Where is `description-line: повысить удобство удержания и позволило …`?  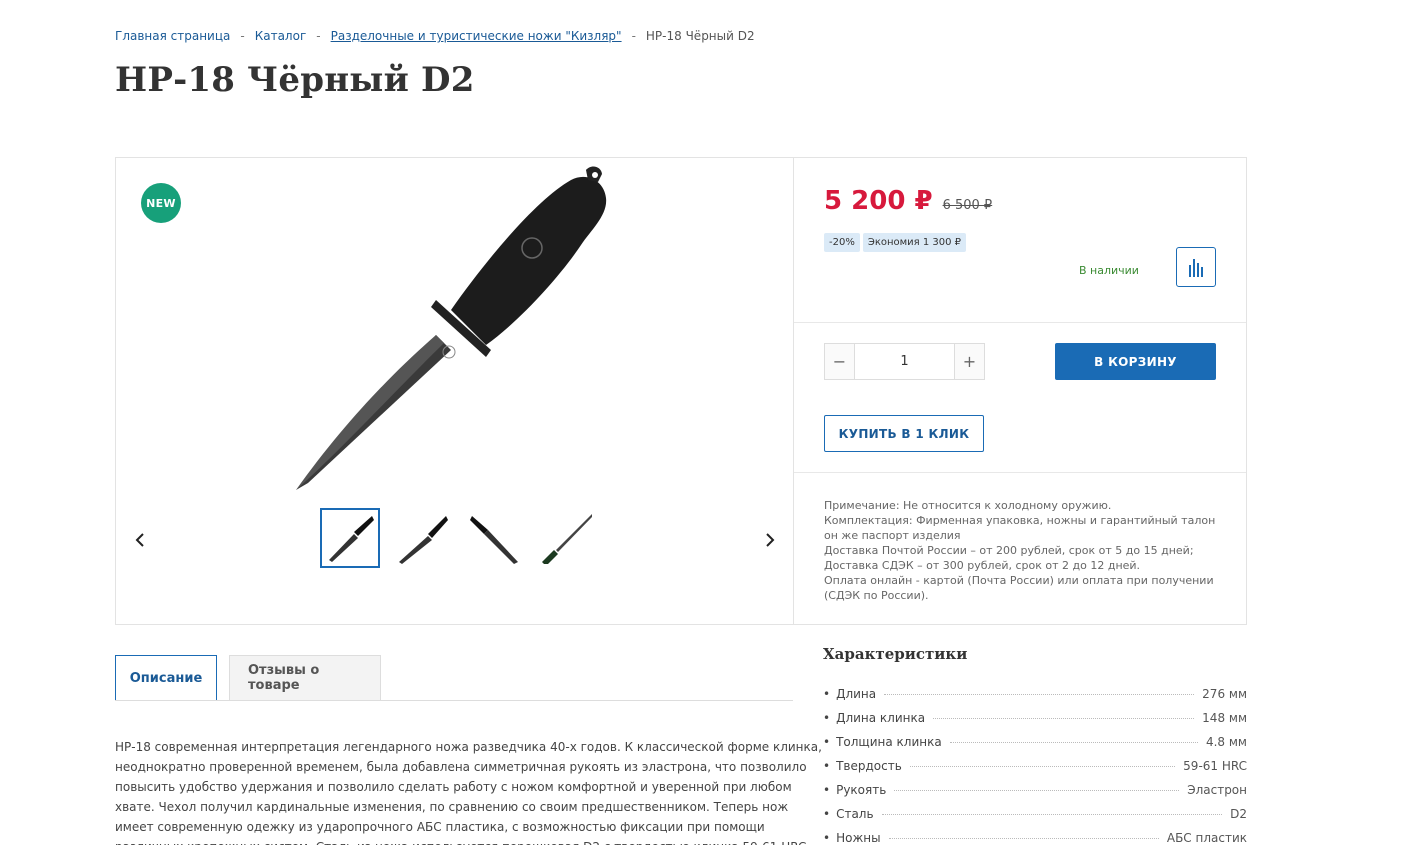
description-line: повысить удобство удержания и позволило … is located at coordinates (453, 787).